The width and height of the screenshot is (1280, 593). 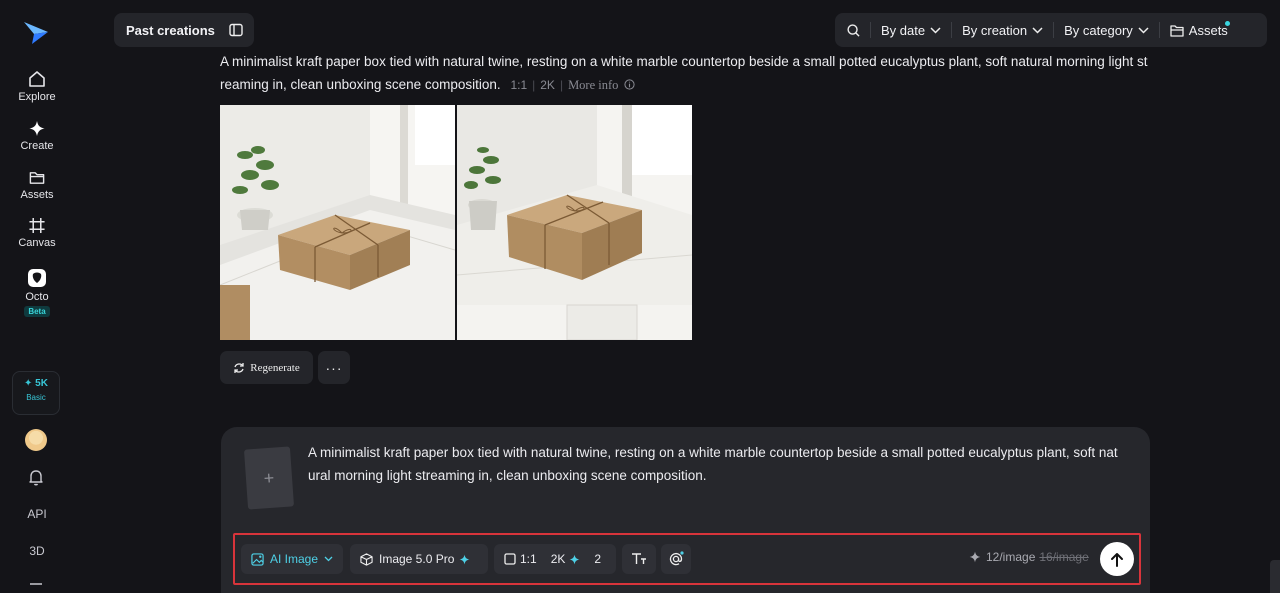 I want to click on api-link: API, so click(x=37, y=514).